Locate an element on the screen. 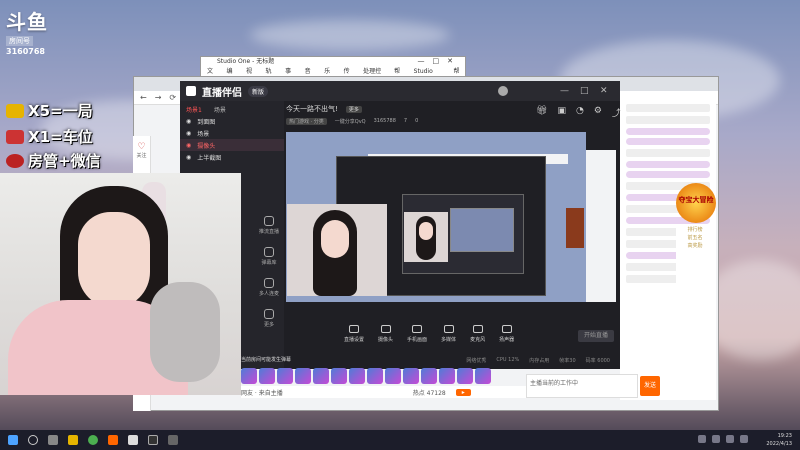 The image size is (800, 450). avatar is located at coordinates (503, 91).